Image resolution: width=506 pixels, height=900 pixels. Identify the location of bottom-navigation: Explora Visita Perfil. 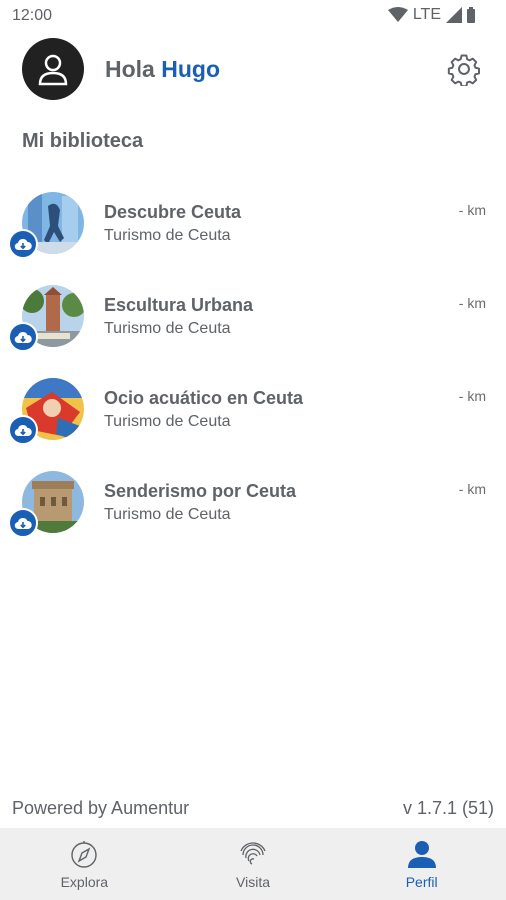
(253, 864).